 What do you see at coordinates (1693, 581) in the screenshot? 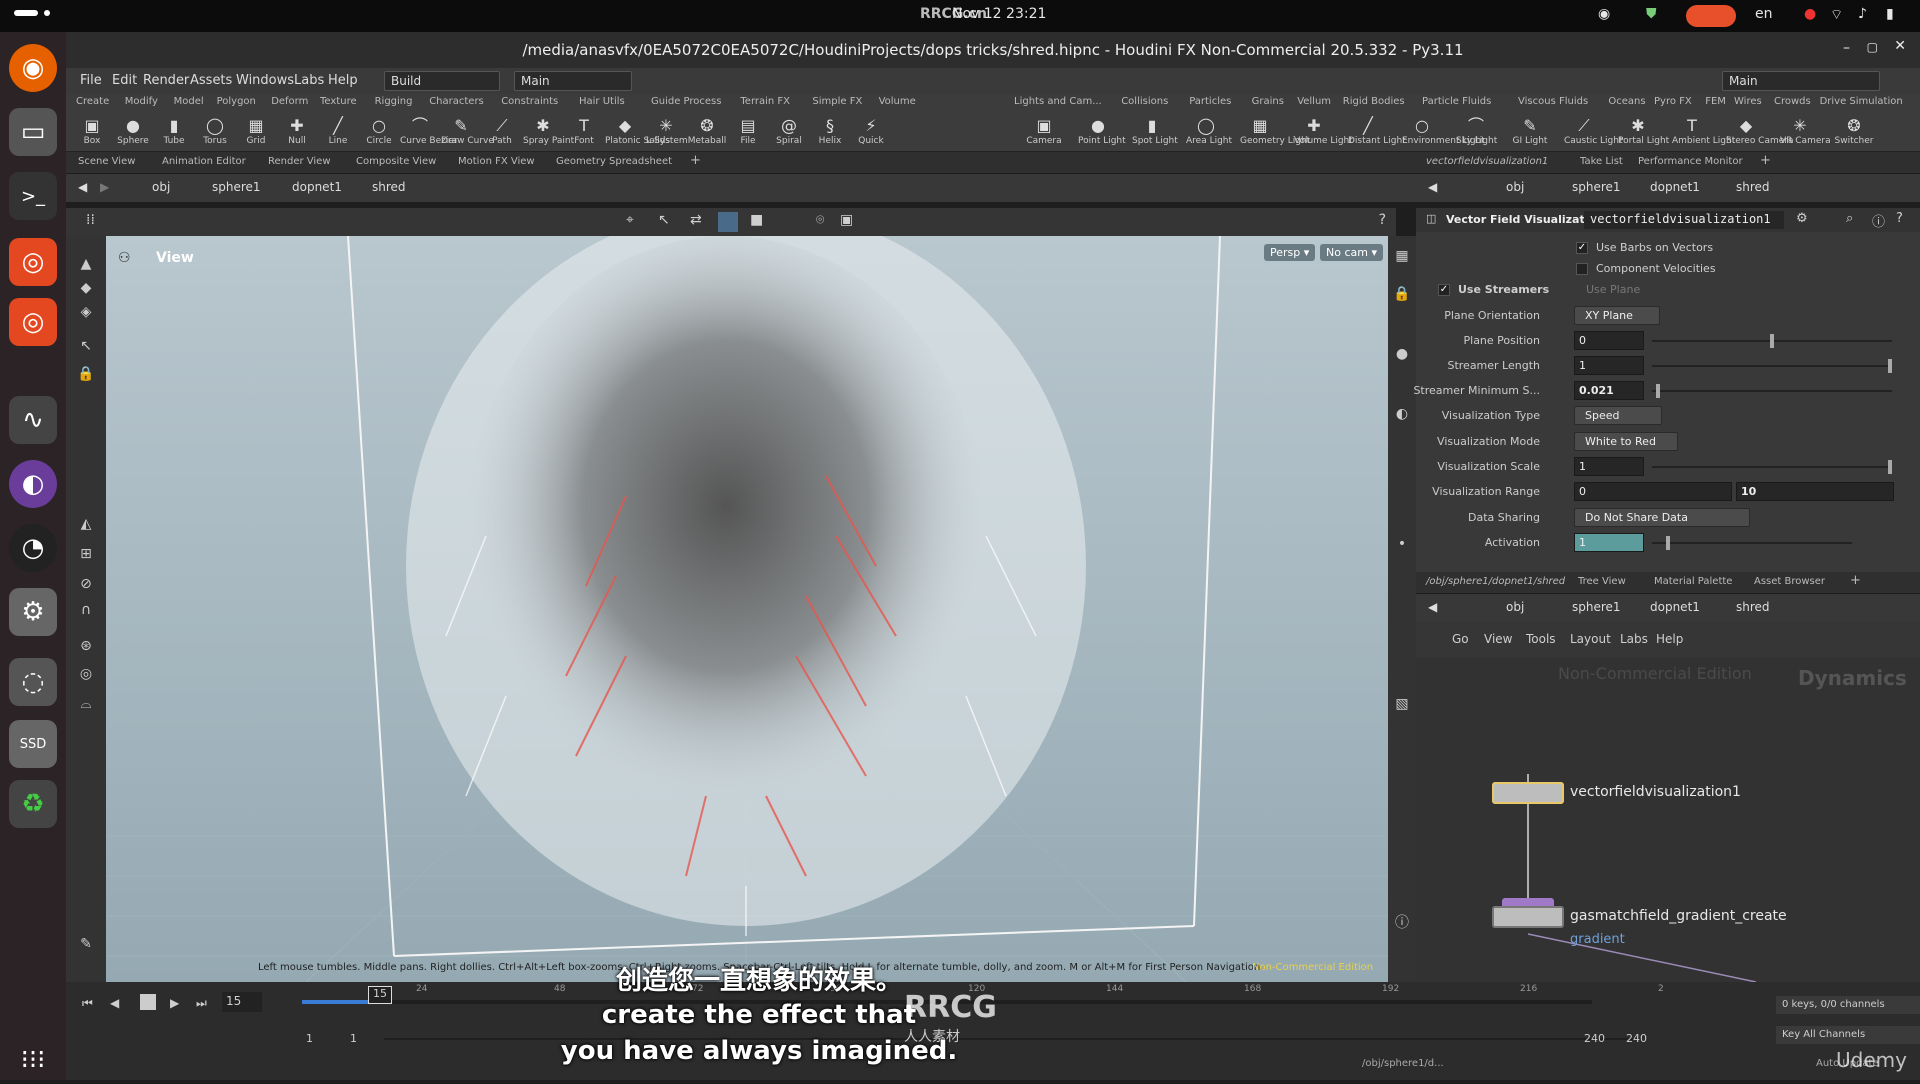
I see `tab-material-palette: Material Palette` at bounding box center [1693, 581].